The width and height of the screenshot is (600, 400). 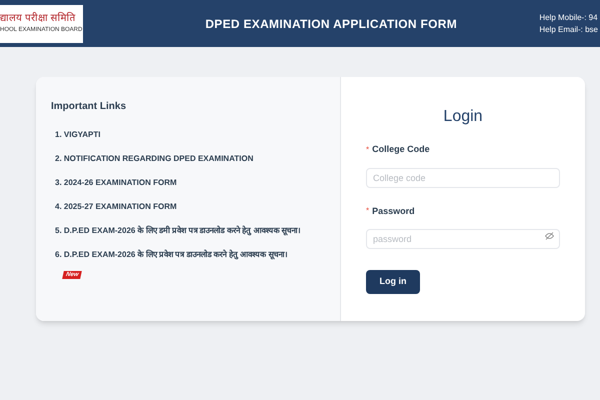 What do you see at coordinates (463, 239) in the screenshot?
I see `password-field: password` at bounding box center [463, 239].